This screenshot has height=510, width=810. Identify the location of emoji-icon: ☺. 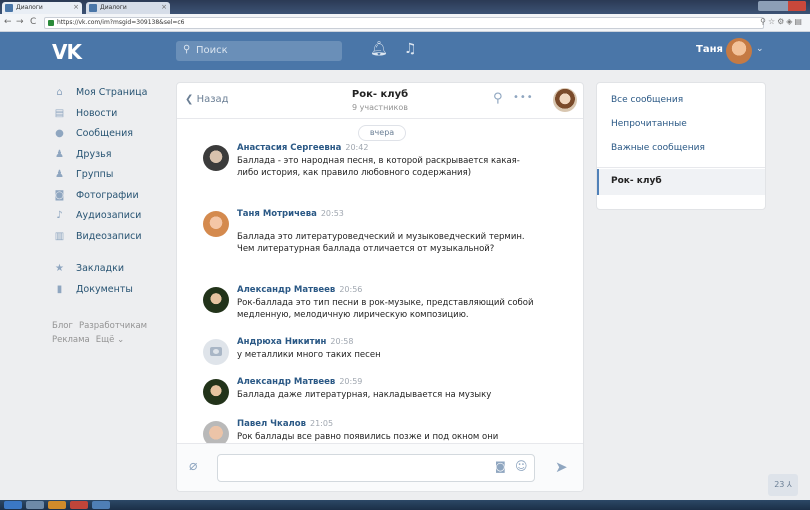
(521, 466).